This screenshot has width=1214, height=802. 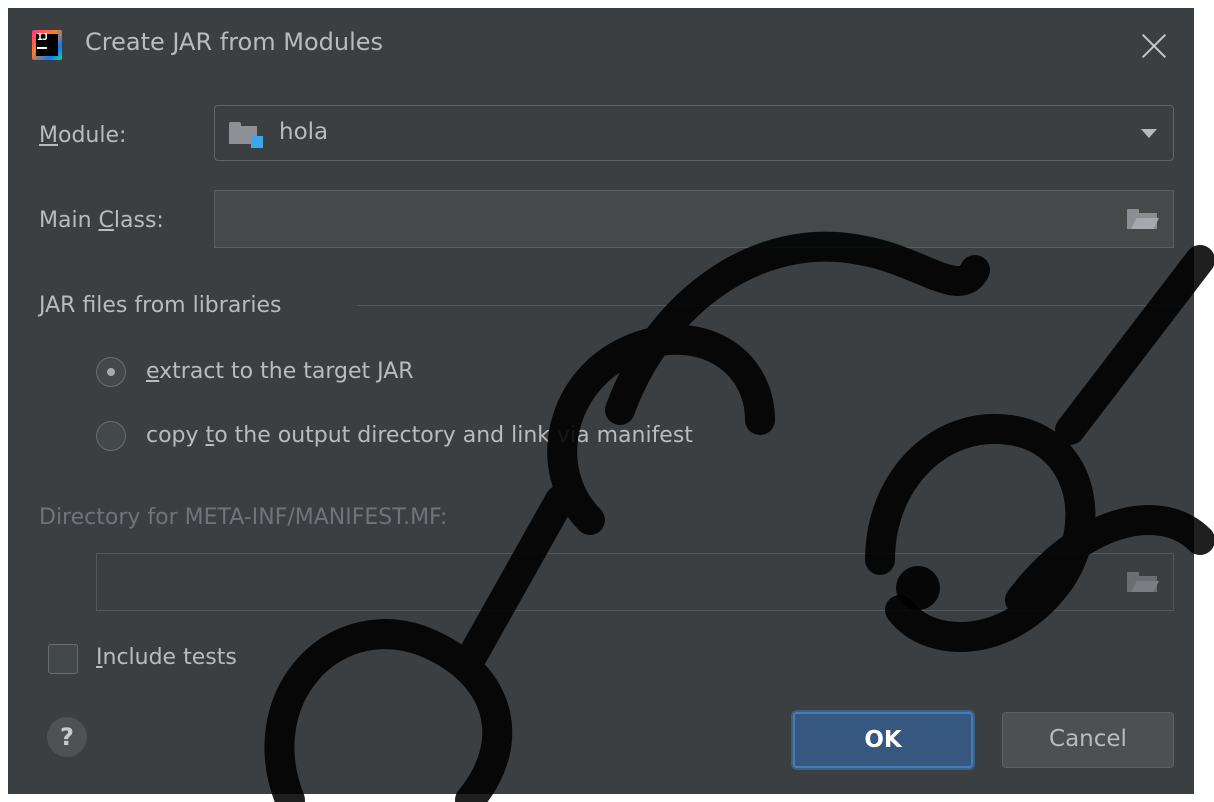 What do you see at coordinates (101, 220) in the screenshot?
I see `main-class-label: Main Class:` at bounding box center [101, 220].